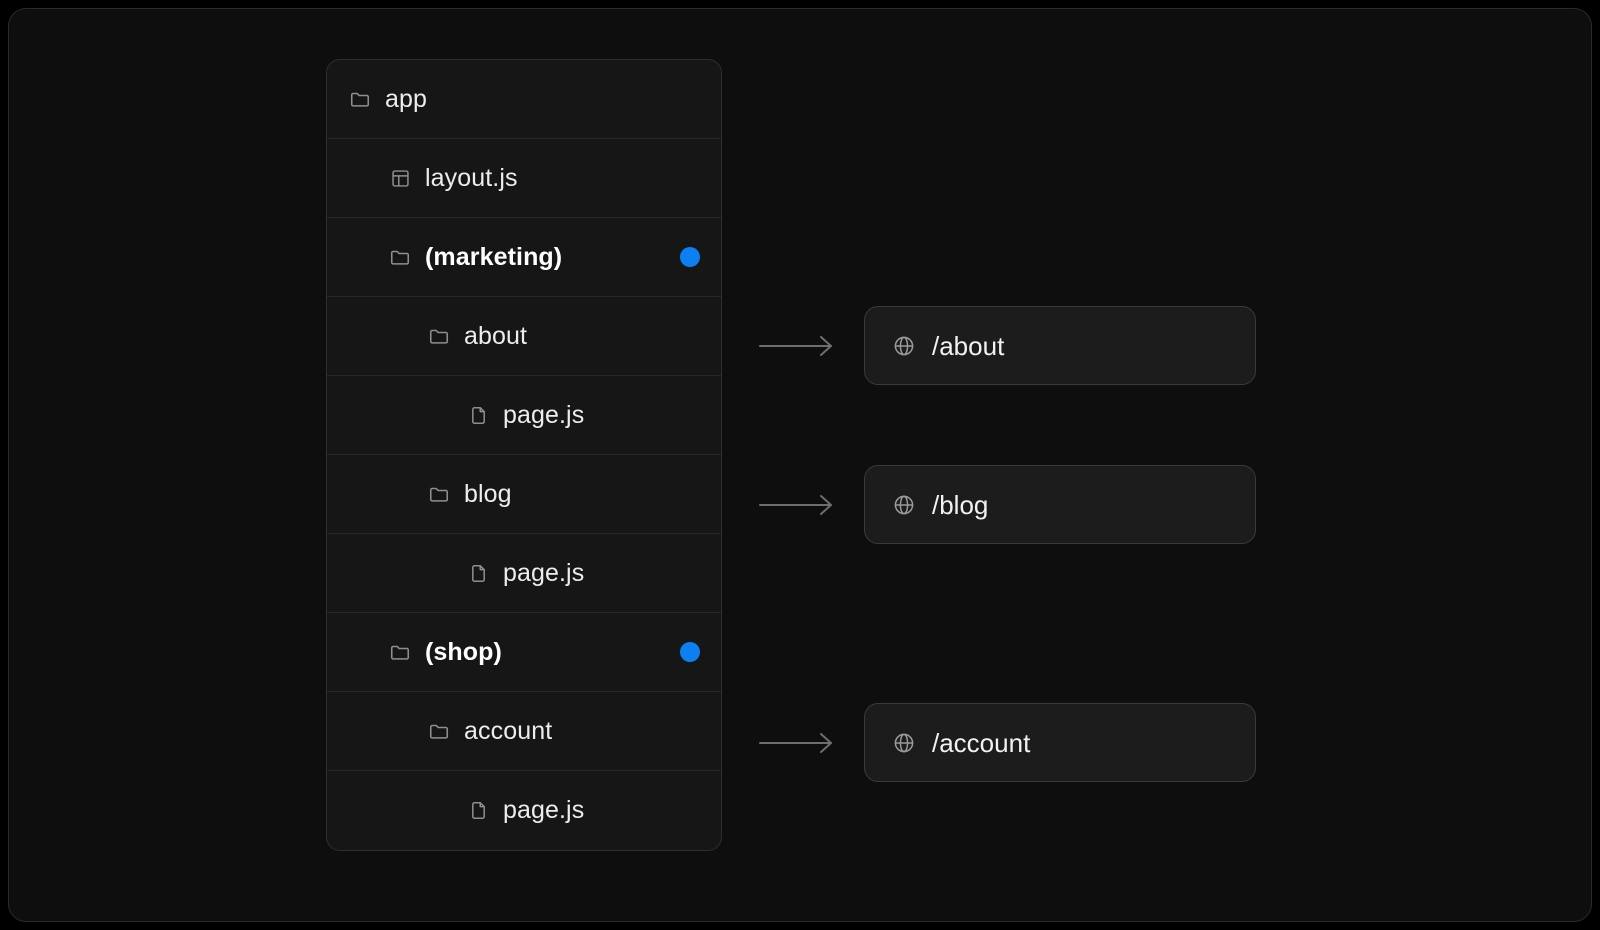 The height and width of the screenshot is (930, 1600). I want to click on route-url-text: /blog, so click(960, 504).